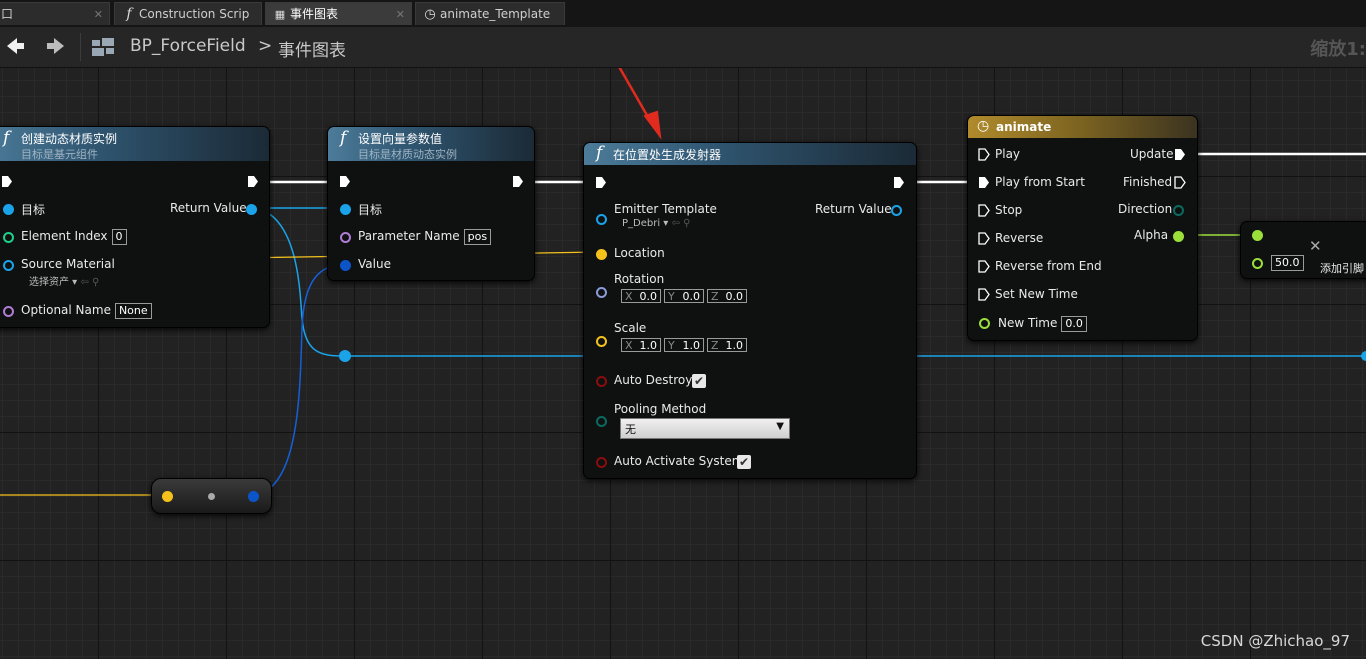 The image size is (1366, 659). What do you see at coordinates (683, 47) in the screenshot?
I see `graph-toolbar: BP_ForceField > 事件图表 缩放1:` at bounding box center [683, 47].